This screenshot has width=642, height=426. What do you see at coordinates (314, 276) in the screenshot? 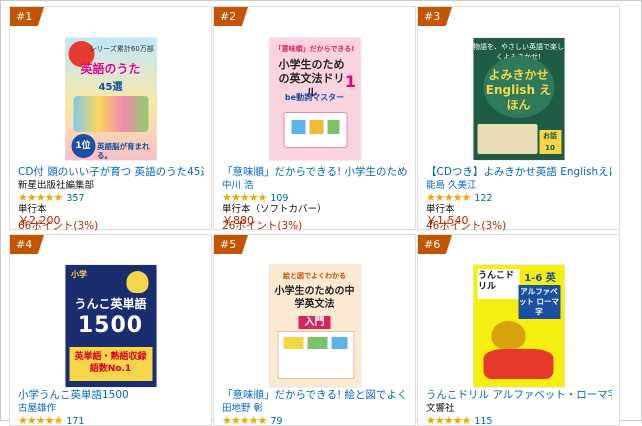
I see `cover-tagline: 絵と図でよくわかる` at bounding box center [314, 276].